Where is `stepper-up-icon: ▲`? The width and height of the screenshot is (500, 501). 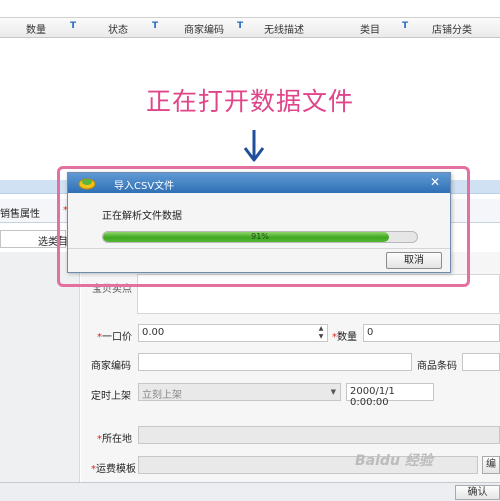
stepper-up-icon: ▲ is located at coordinates (321, 329).